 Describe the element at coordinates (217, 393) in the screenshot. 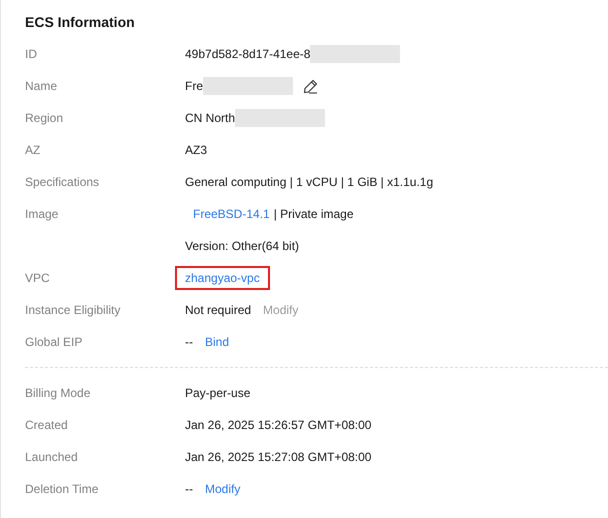

I see `field-value: Pay-per-use` at that location.